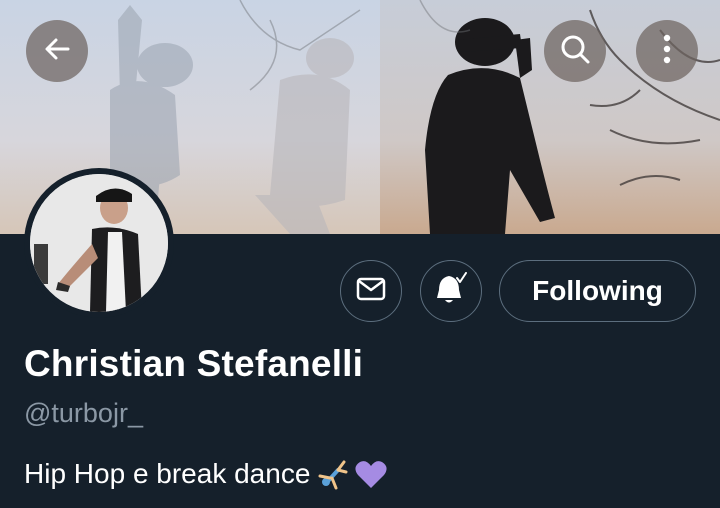 The width and height of the screenshot is (720, 508). Describe the element at coordinates (83, 413) in the screenshot. I see `profile-handle: @turbojr_` at that location.